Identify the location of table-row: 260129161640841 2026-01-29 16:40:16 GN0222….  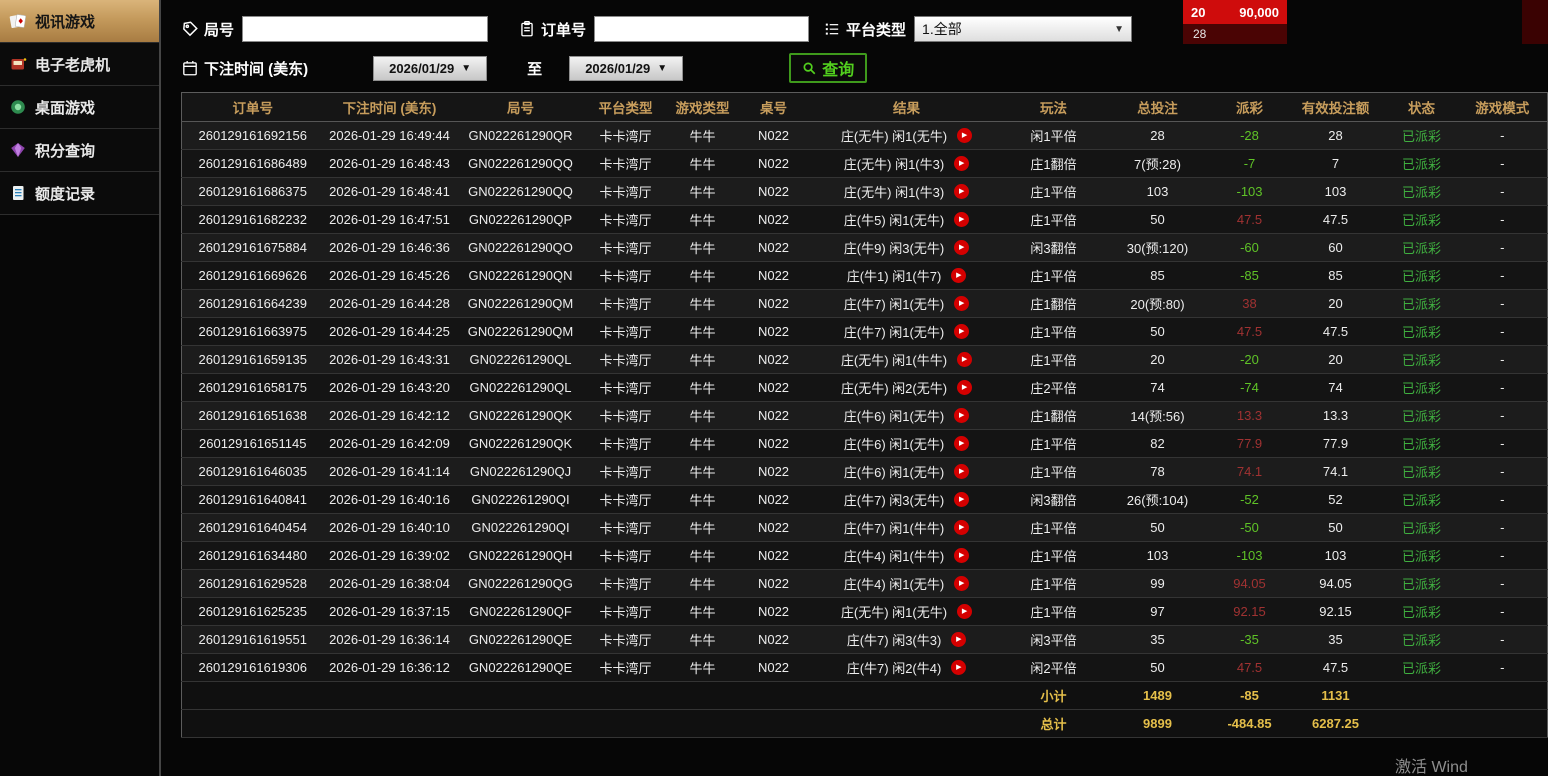
(864, 499).